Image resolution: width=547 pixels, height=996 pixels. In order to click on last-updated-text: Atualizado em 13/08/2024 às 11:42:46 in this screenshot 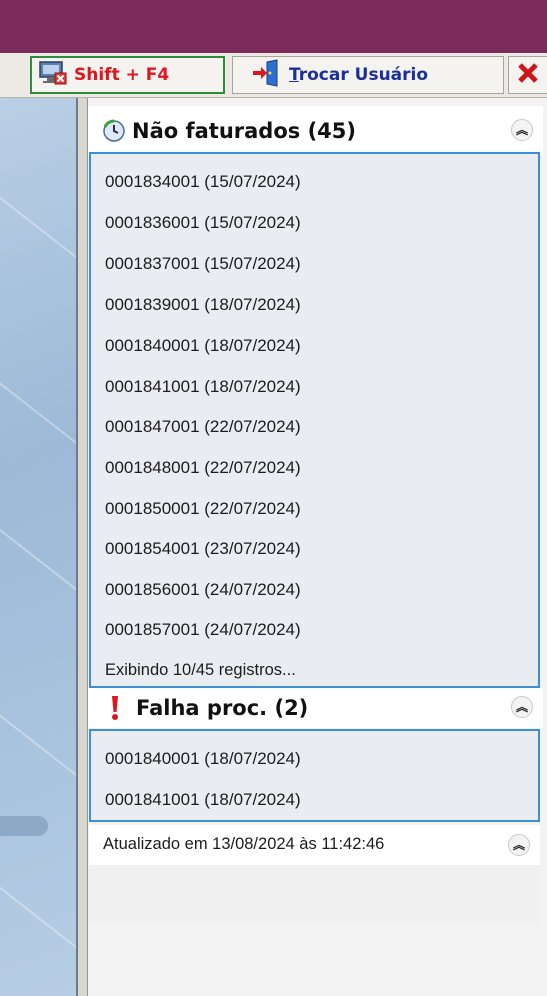, I will do `click(244, 844)`.